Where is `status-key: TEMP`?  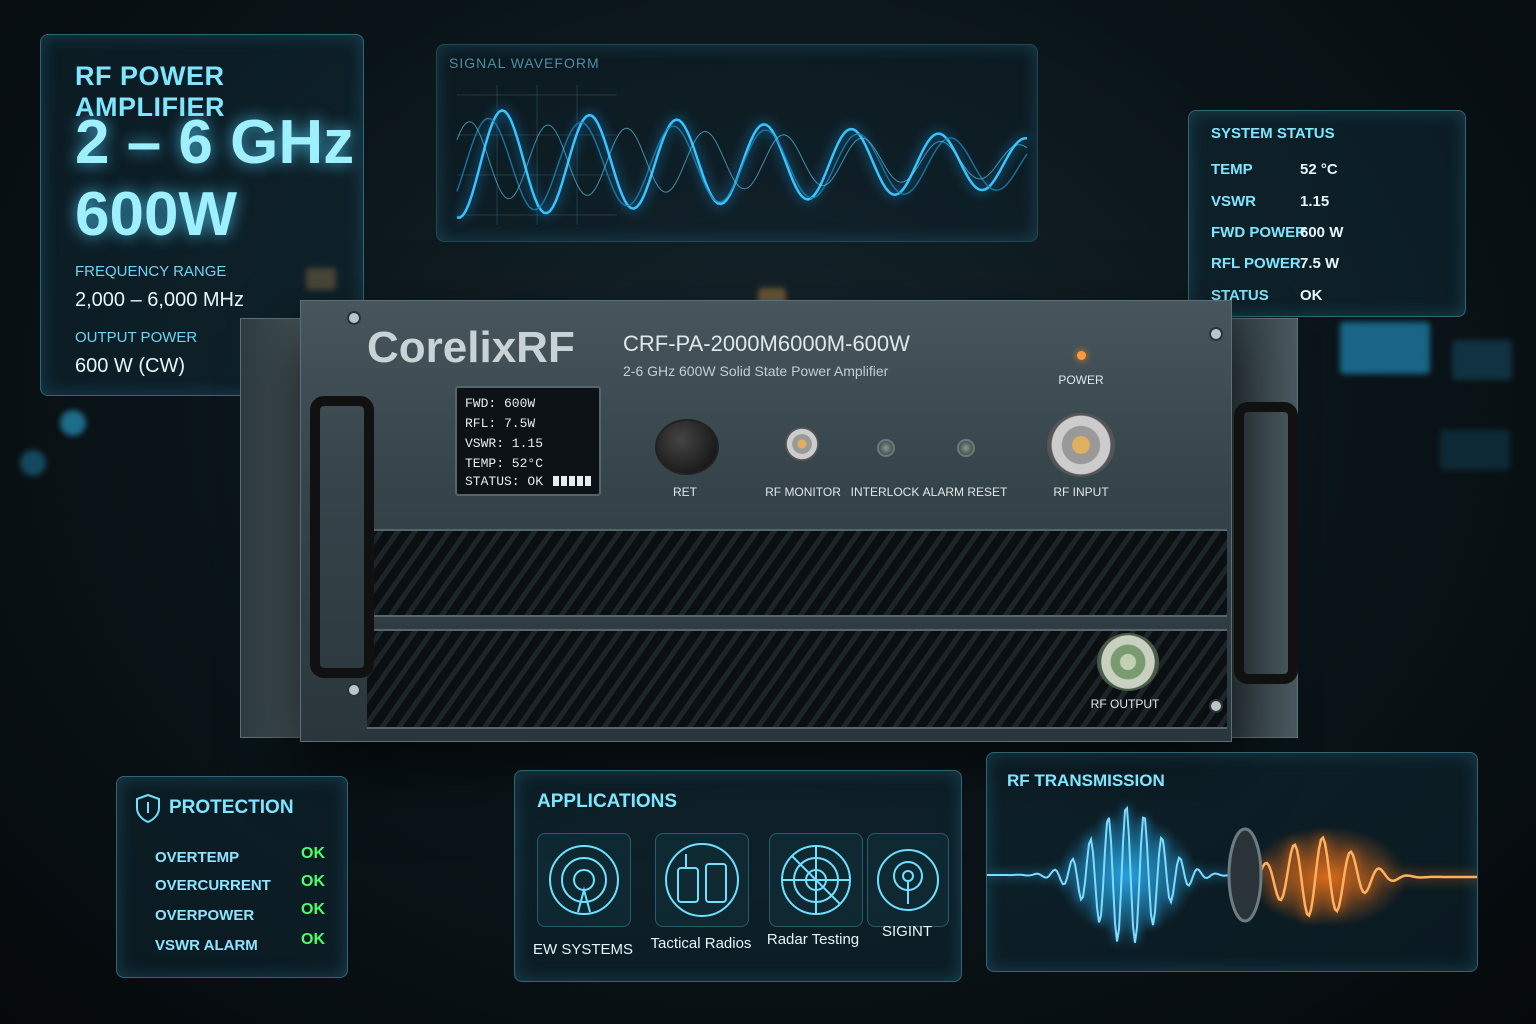 status-key: TEMP is located at coordinates (1232, 169).